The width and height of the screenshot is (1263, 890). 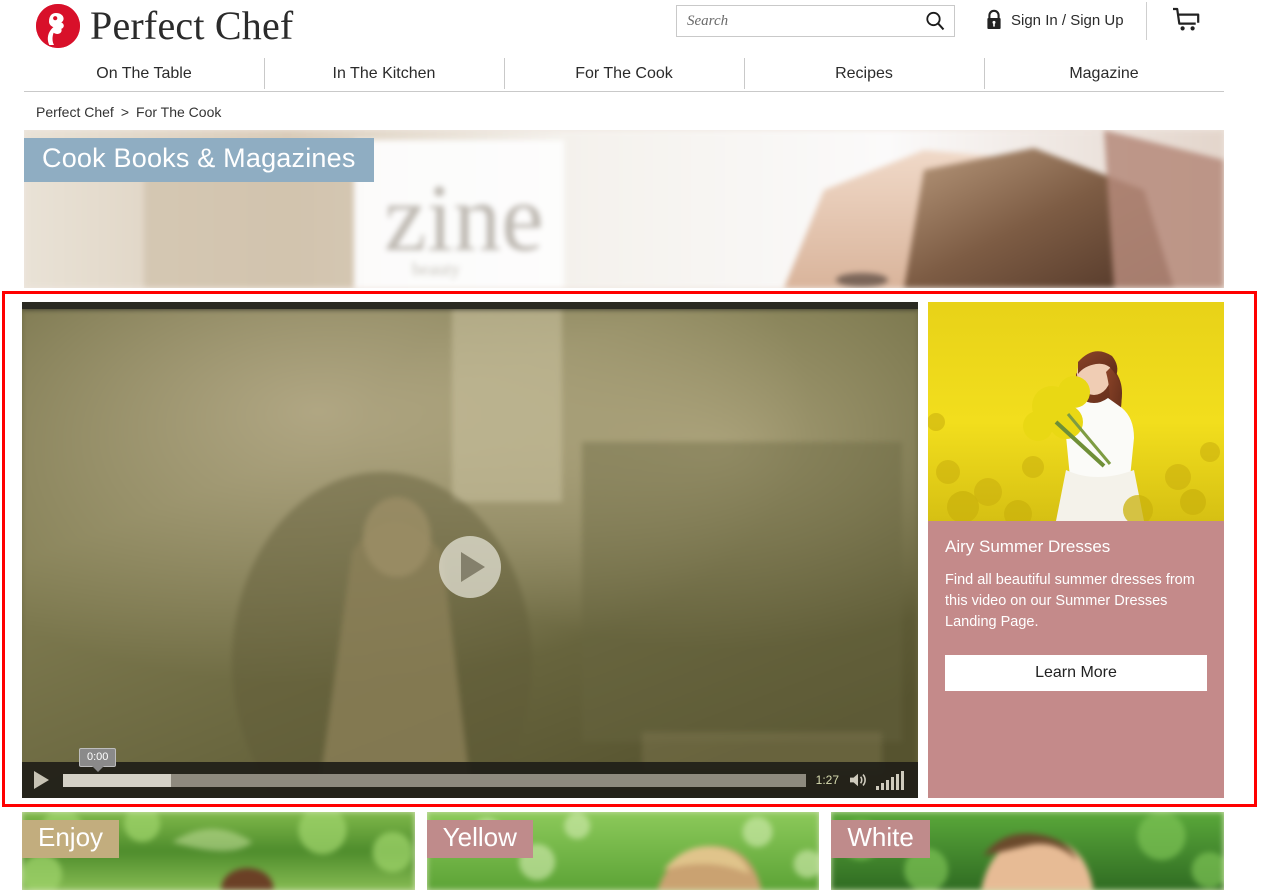 I want to click on site-header: Perfect Chef Sign In / Sign Up, so click(x=631, y=28).